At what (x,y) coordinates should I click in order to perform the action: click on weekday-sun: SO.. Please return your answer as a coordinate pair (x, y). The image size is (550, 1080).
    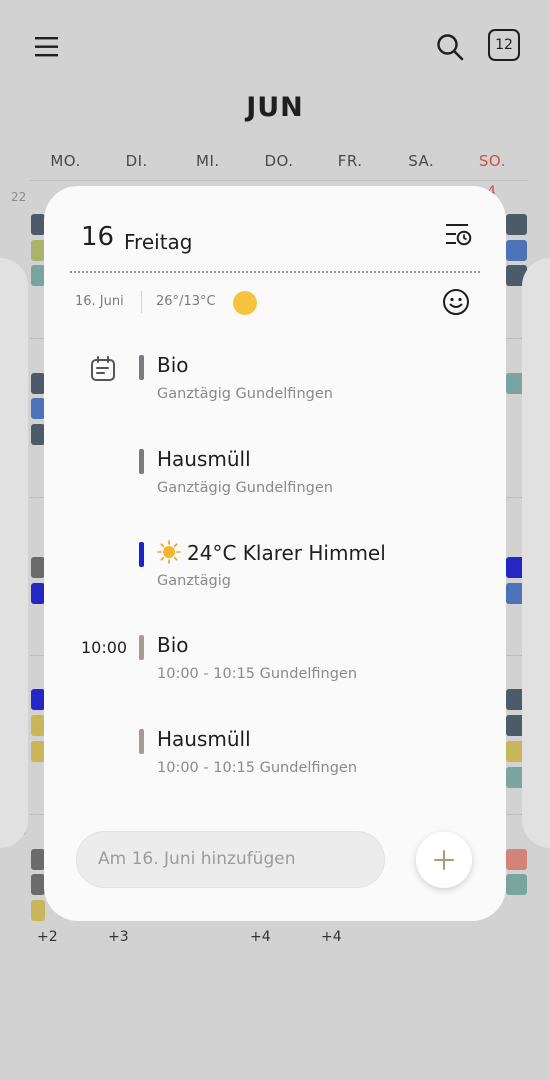
    Looking at the image, I should click on (492, 161).